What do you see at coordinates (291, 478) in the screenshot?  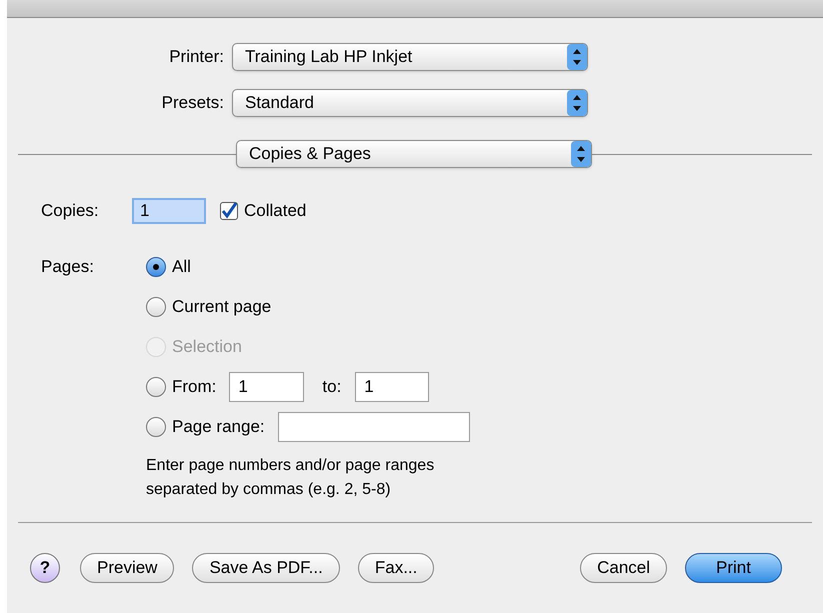 I see `hint-text: Enter page numbers and/or page ranges separated by commas (e.g. 2, 5-8)` at bounding box center [291, 478].